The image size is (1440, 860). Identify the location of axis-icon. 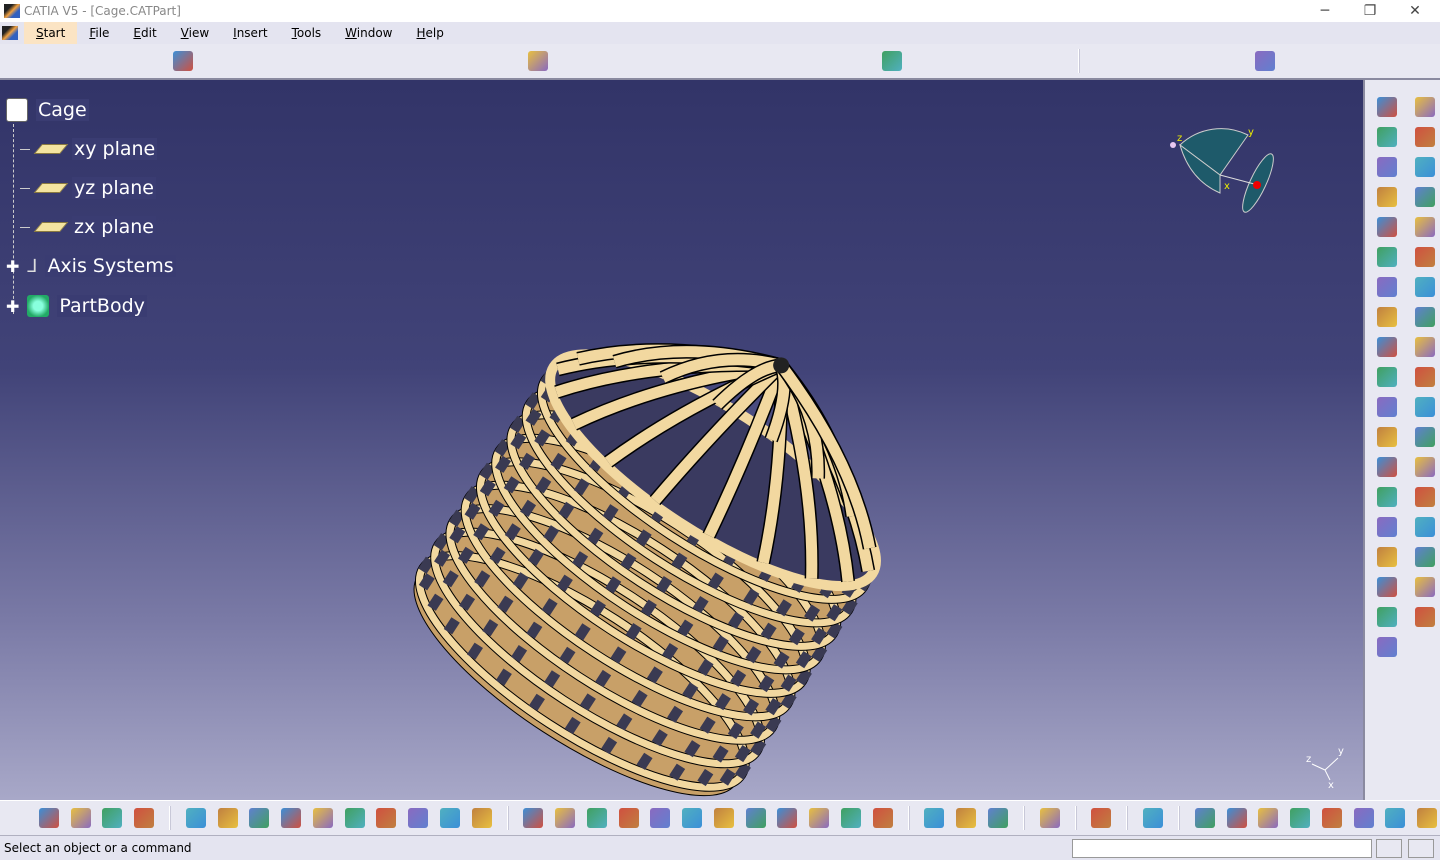
(1387, 407).